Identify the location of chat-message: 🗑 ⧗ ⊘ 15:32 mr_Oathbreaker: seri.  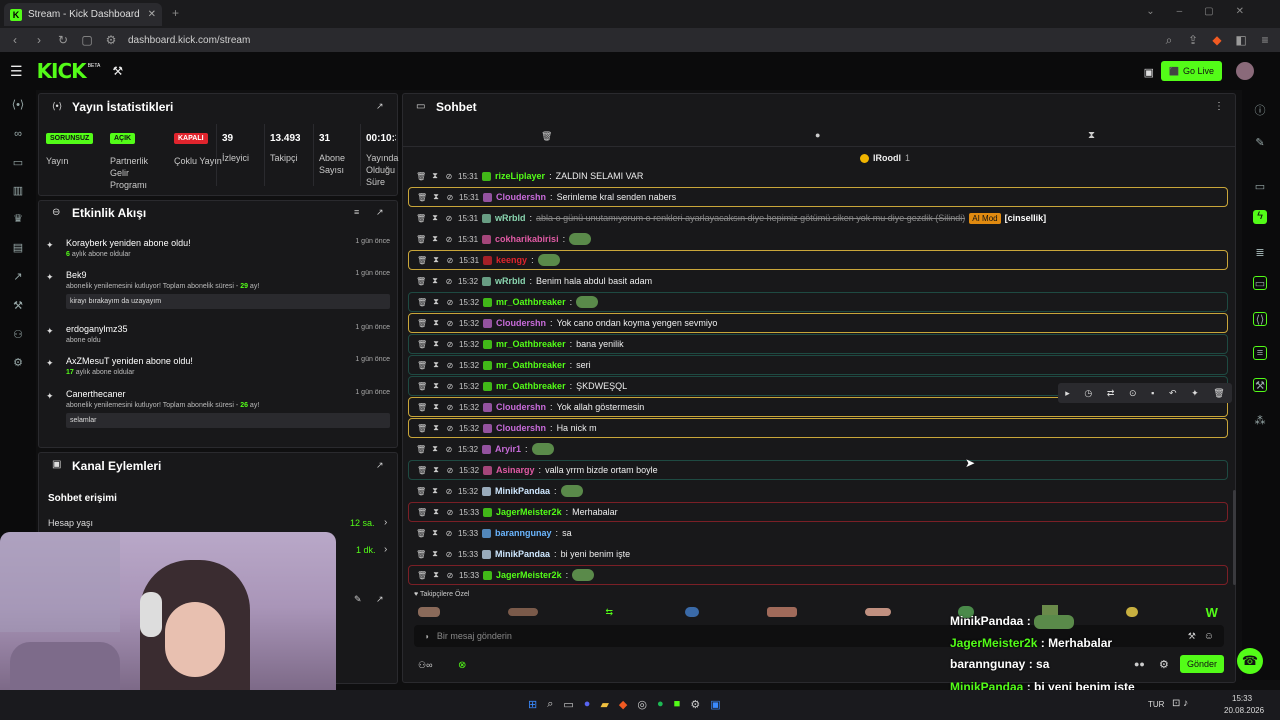
(818, 365).